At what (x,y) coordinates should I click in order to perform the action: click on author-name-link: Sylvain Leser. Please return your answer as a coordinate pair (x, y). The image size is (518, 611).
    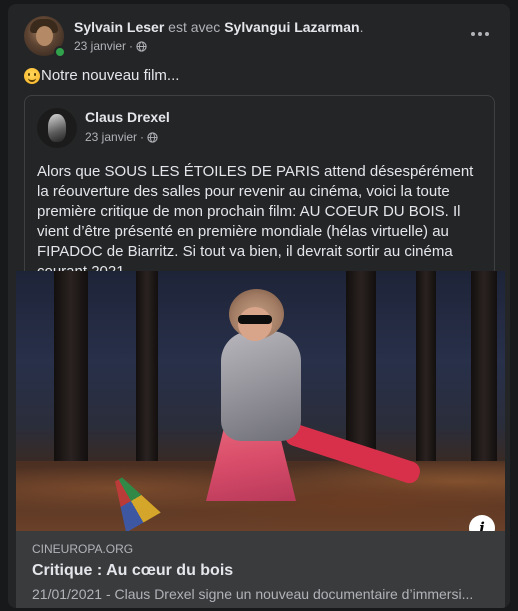
    Looking at the image, I should click on (119, 27).